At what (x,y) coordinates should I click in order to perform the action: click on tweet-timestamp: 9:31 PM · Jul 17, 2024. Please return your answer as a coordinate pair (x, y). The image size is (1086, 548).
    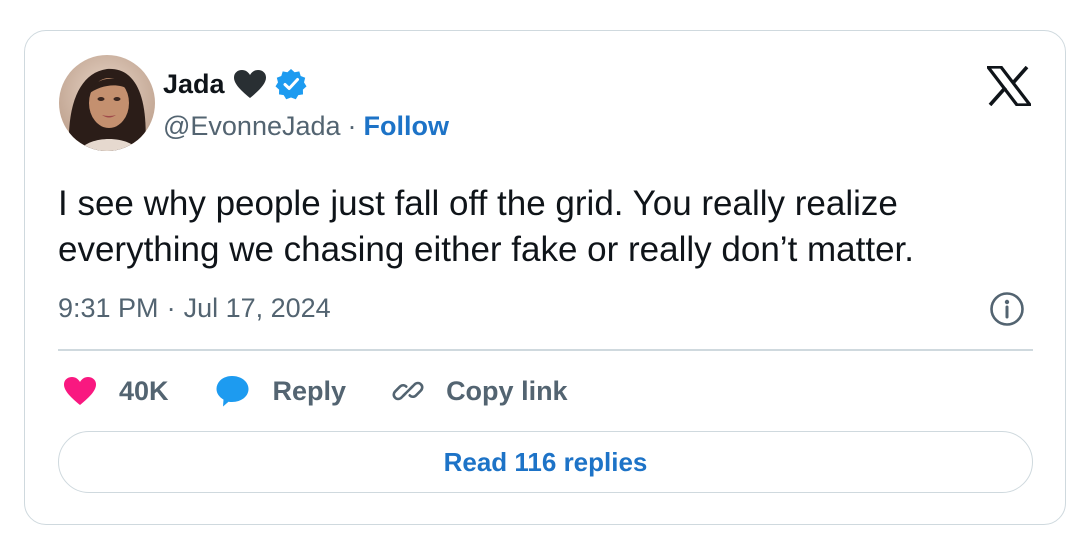
    Looking at the image, I should click on (194, 308).